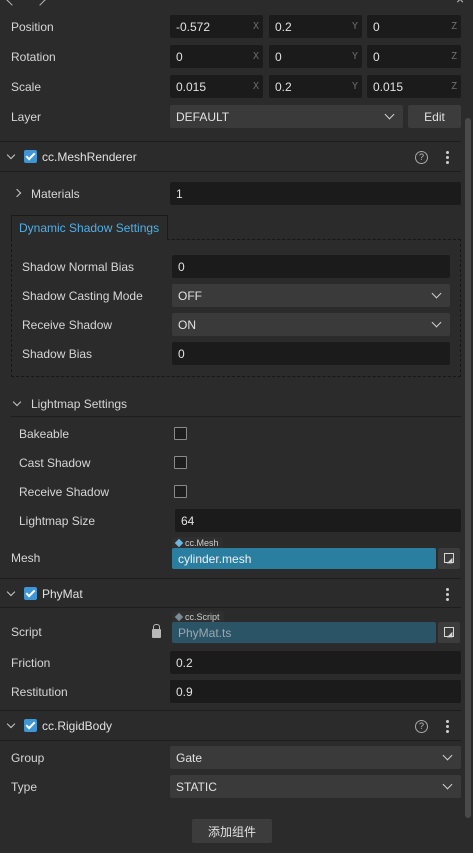 The height and width of the screenshot is (853, 473). Describe the element at coordinates (57, 354) in the screenshot. I see `shadow-bias-label: Shadow Bias` at that location.